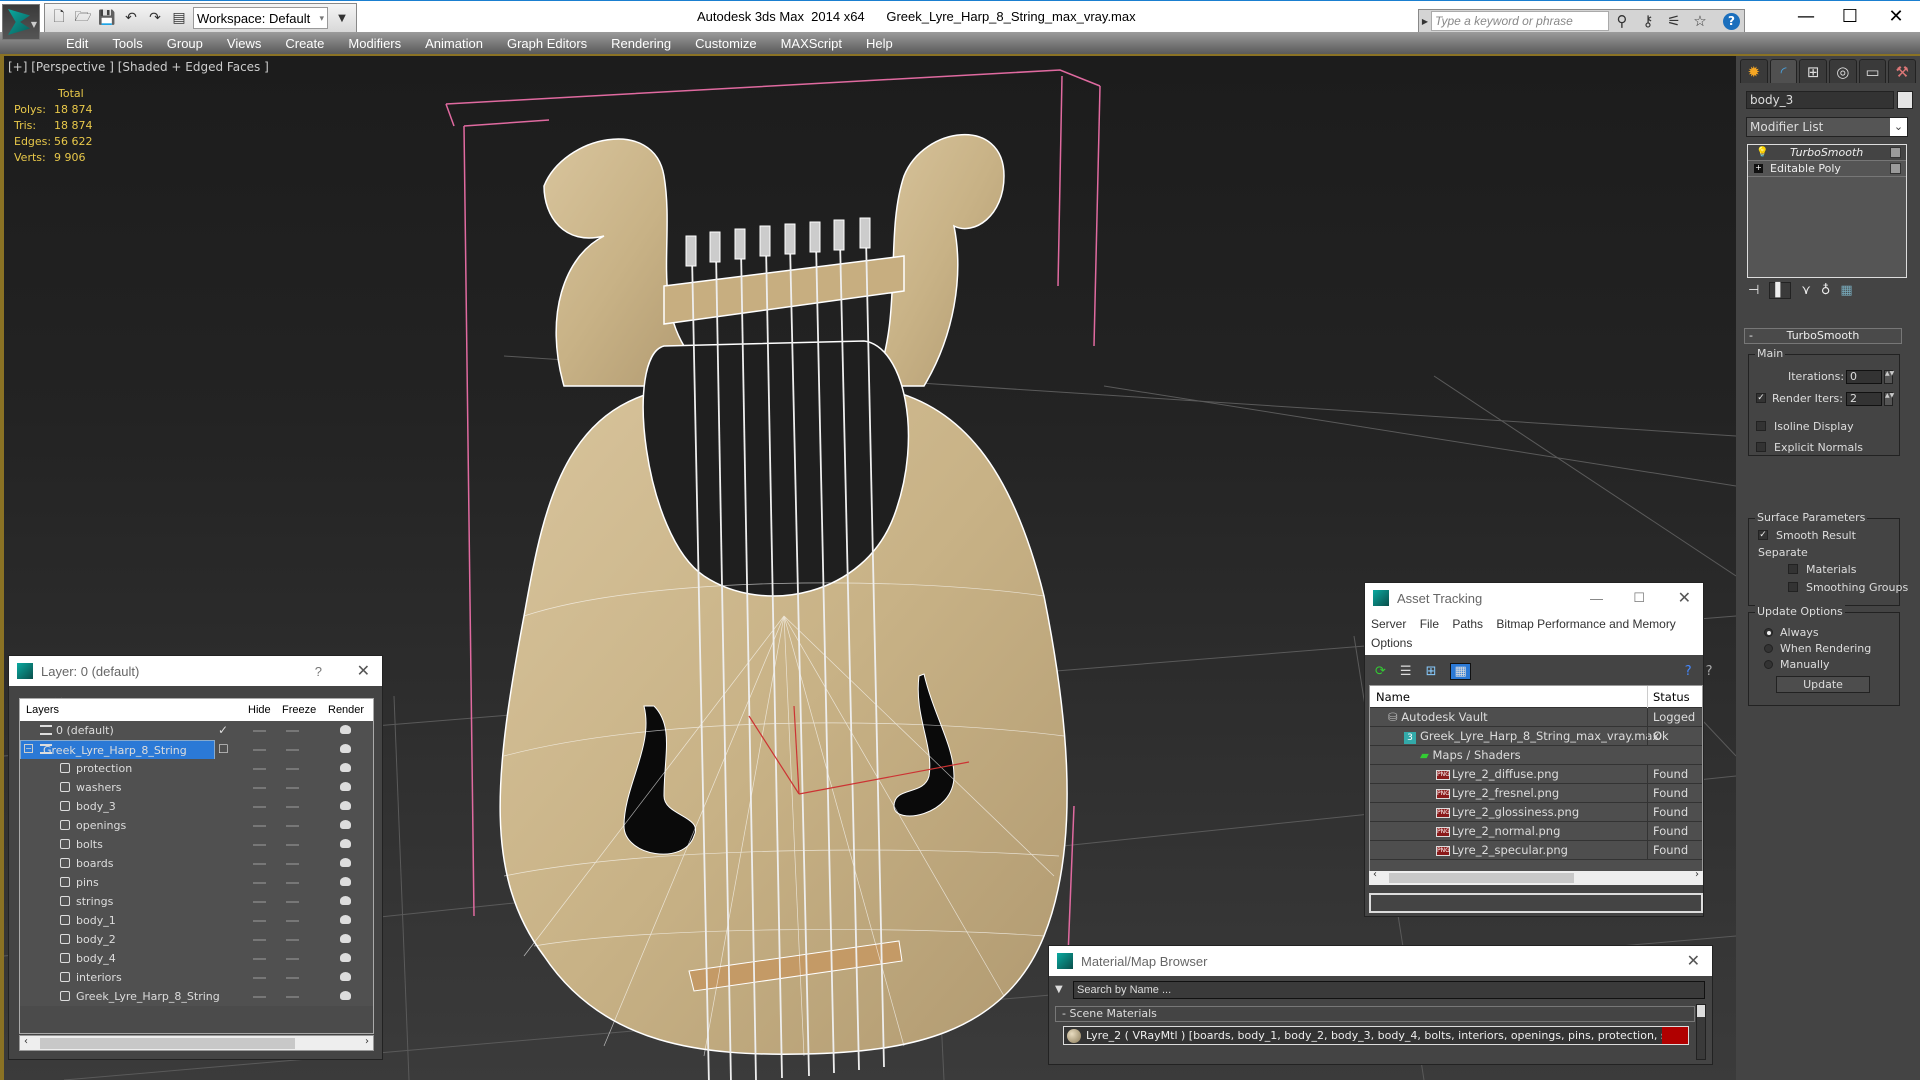 Image resolution: width=1920 pixels, height=1080 pixels. Describe the element at coordinates (1520, 21) in the screenshot. I see `keyword-search-input: Type a keyword or phrase` at that location.